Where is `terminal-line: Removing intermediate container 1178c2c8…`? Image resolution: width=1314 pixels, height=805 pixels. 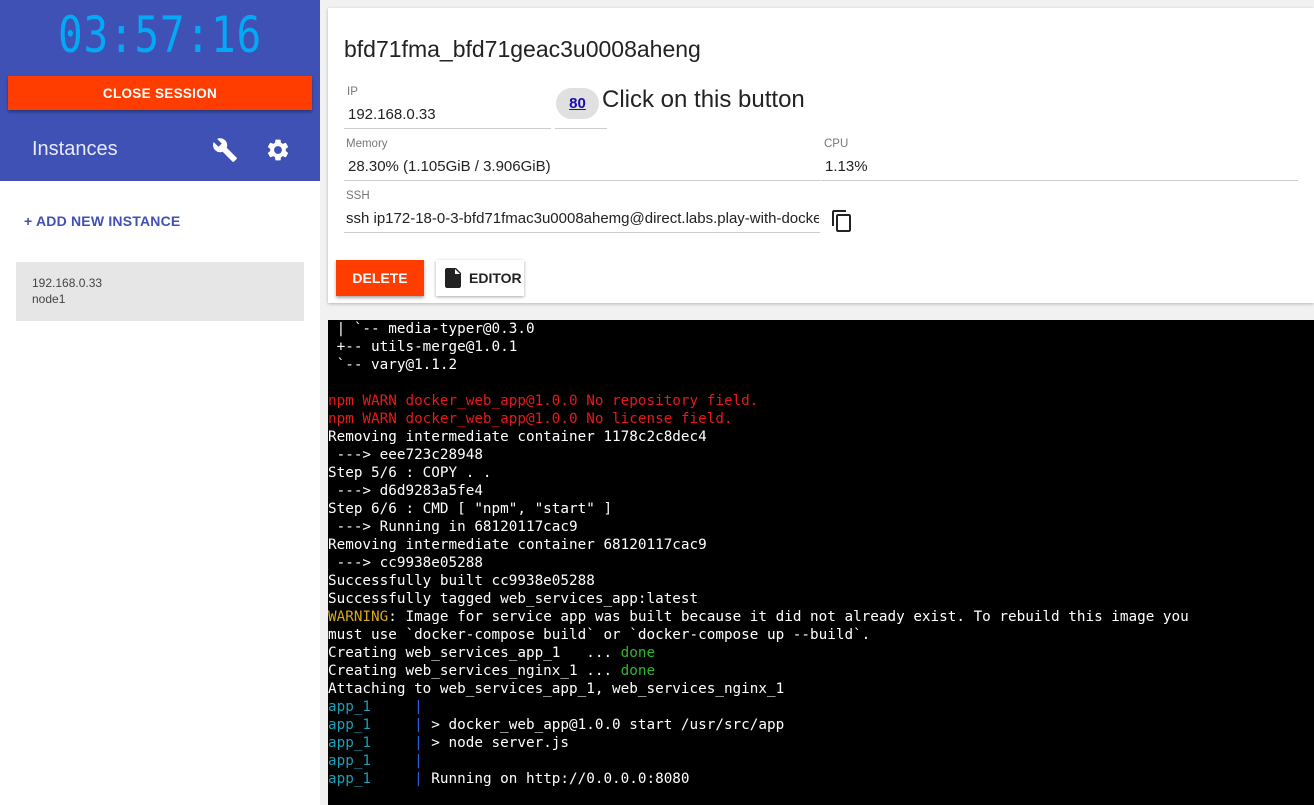
terminal-line: Removing intermediate container 1178c2c8… is located at coordinates (821, 437).